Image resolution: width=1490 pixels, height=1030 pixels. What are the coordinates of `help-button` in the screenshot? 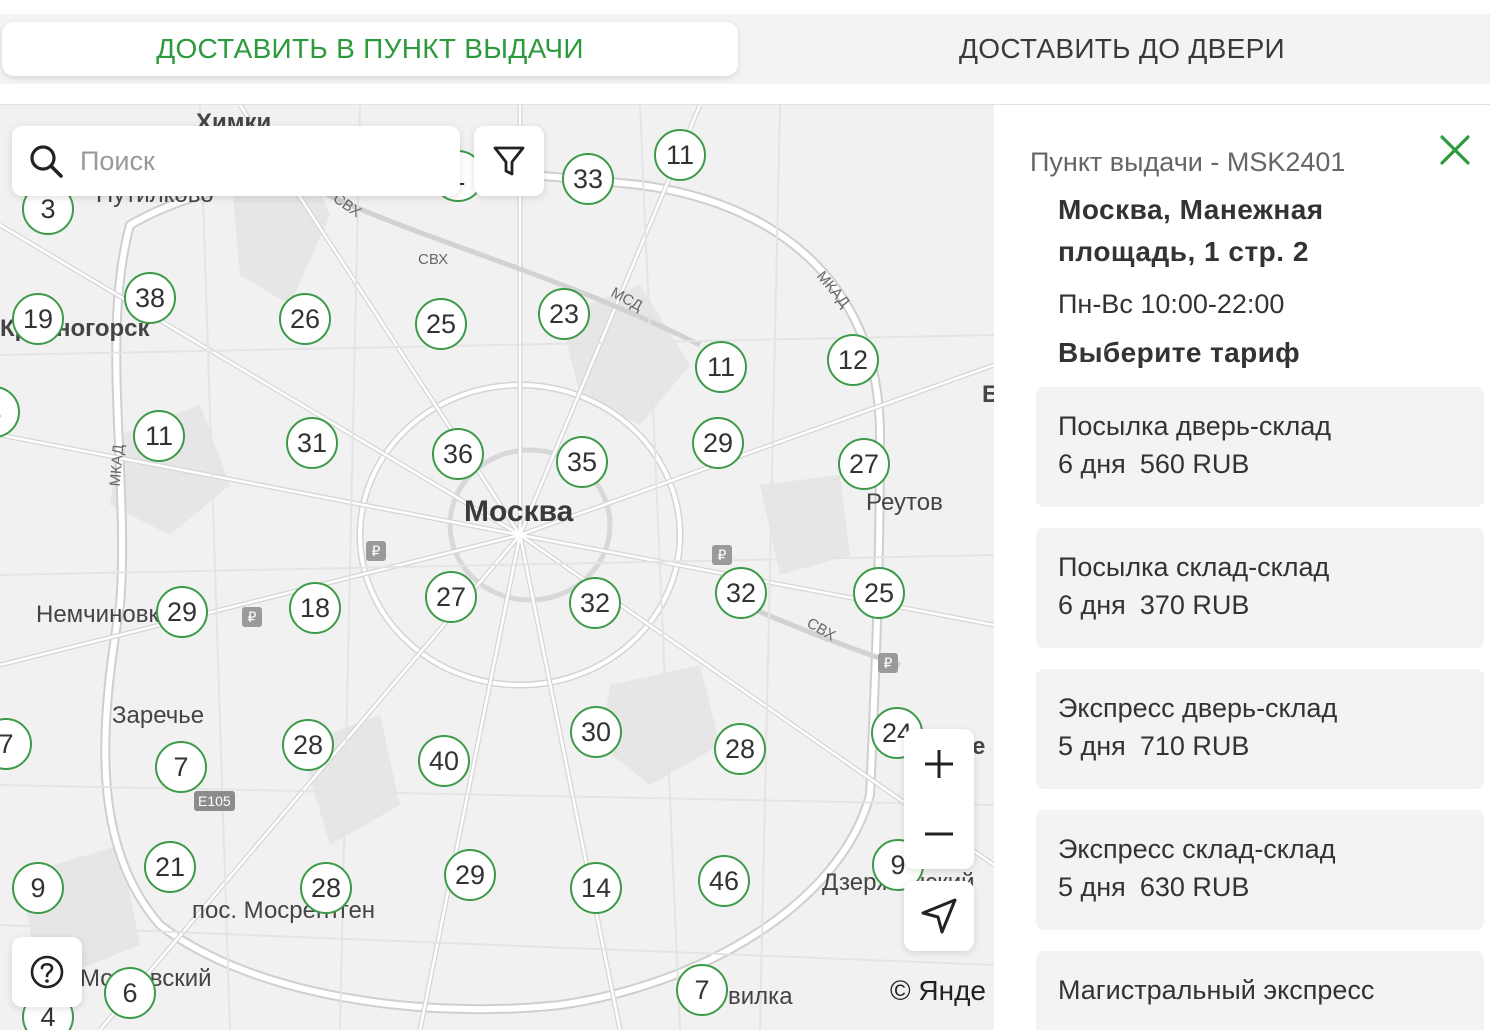 It's located at (47, 972).